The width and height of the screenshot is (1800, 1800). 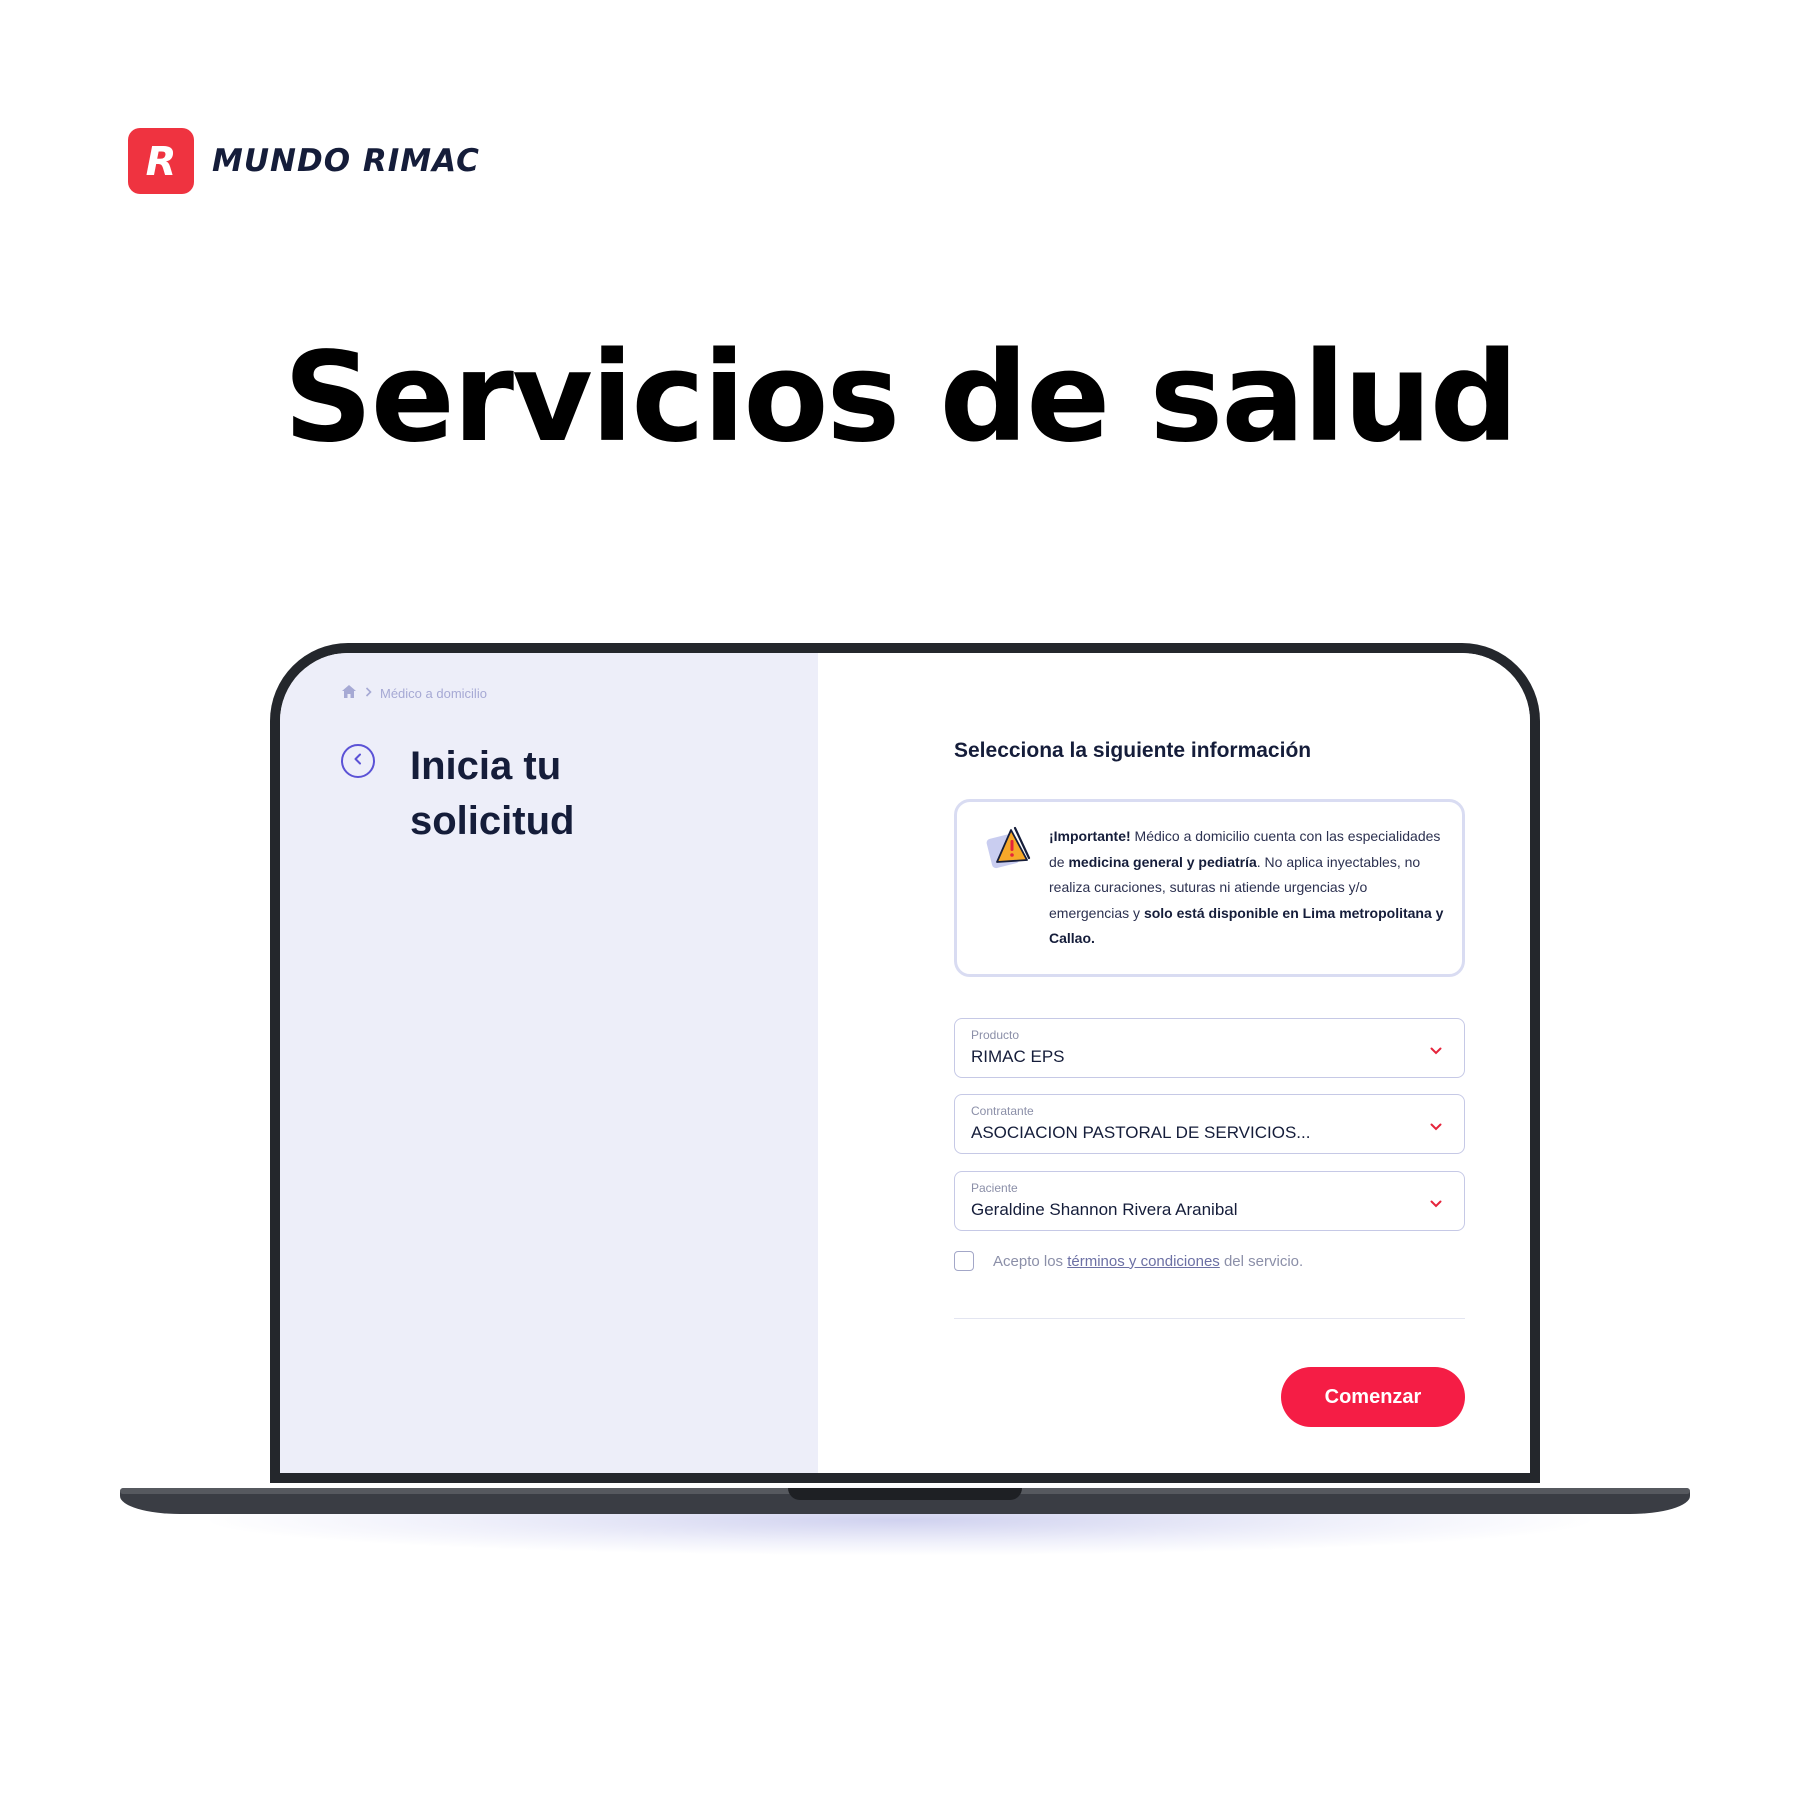 I want to click on start-button: Comenzar, so click(x=1373, y=1397).